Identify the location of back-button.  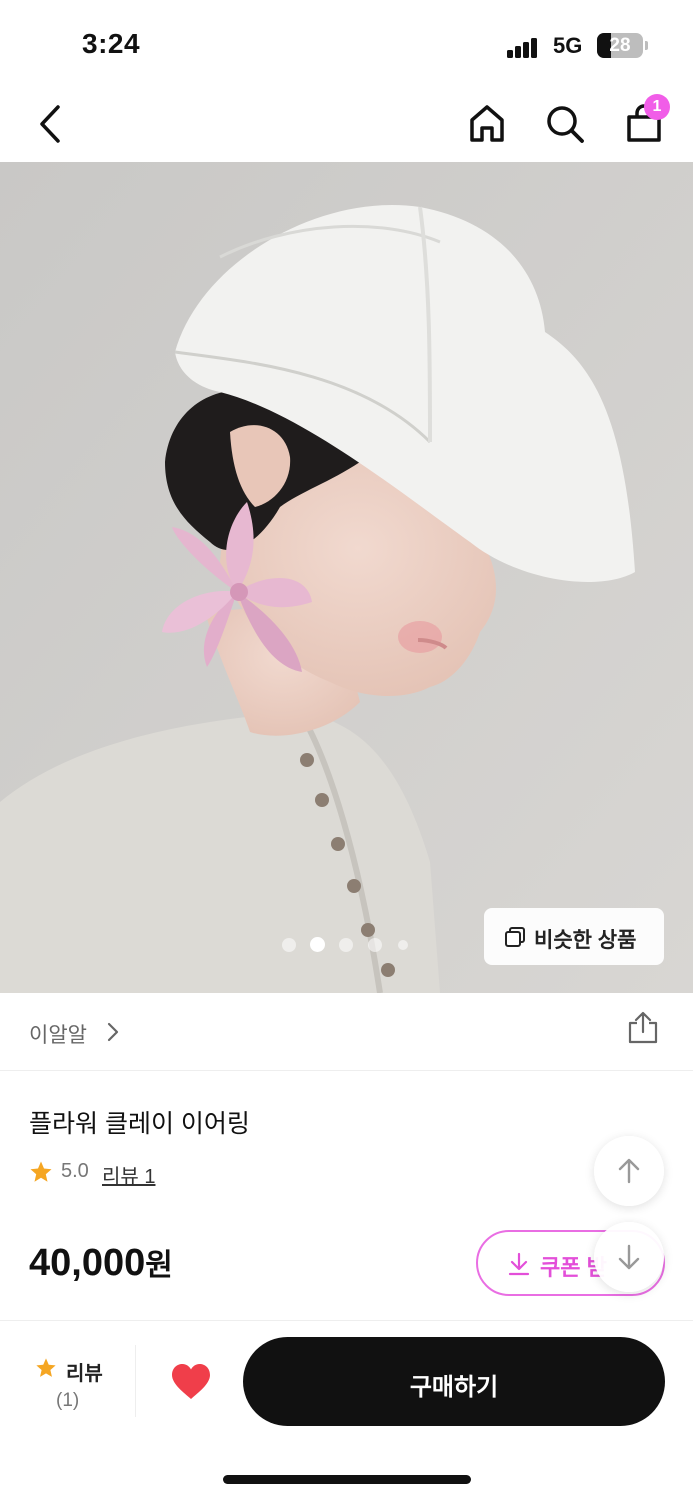
(50, 126).